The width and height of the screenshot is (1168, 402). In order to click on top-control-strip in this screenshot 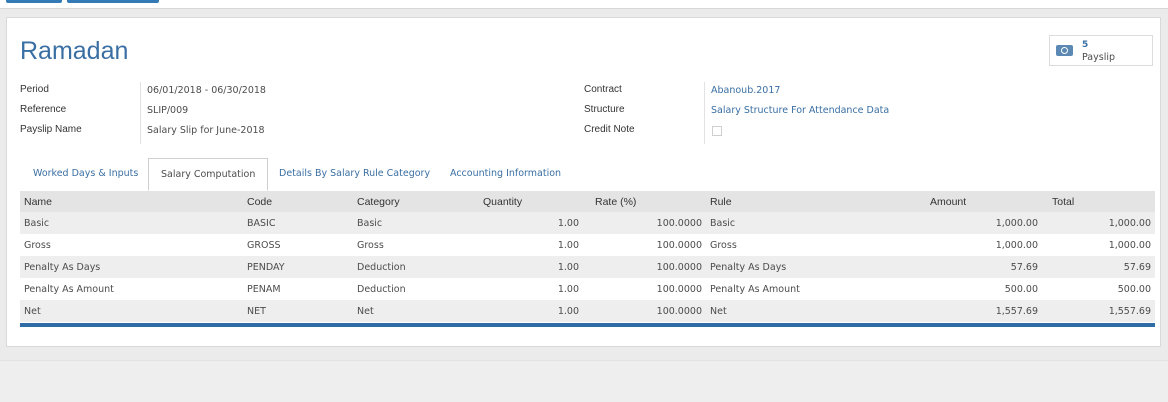, I will do `click(584, 4)`.